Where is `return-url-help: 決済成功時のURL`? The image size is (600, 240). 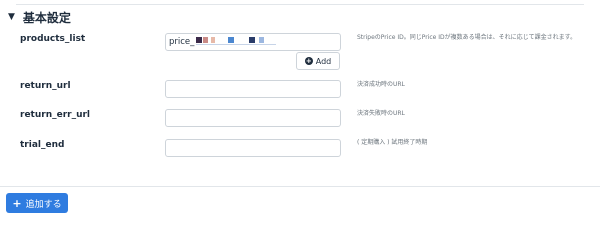
return-url-help: 決済成功時のURL is located at coordinates (381, 84).